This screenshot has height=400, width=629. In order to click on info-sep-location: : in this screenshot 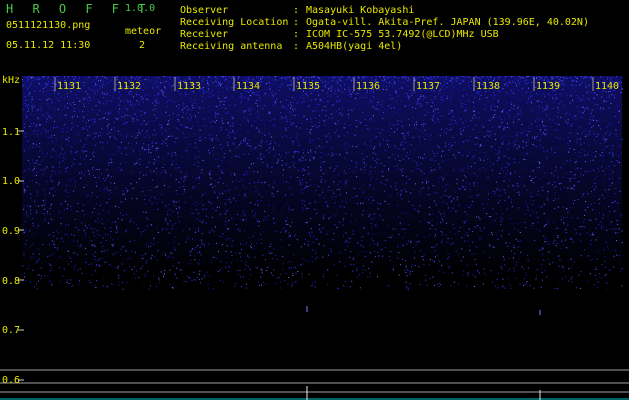, I will do `click(296, 22)`.